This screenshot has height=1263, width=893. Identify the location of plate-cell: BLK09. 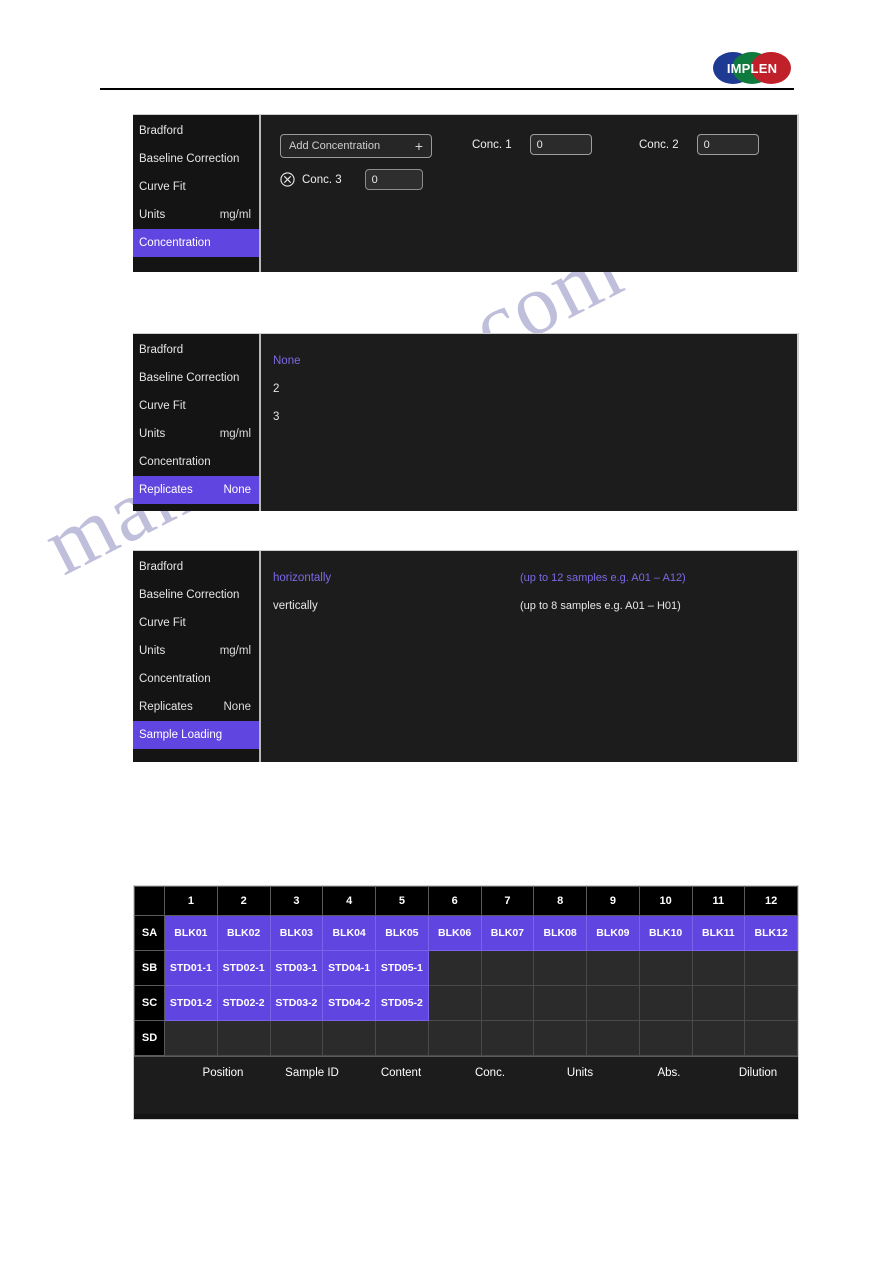
(613, 933).